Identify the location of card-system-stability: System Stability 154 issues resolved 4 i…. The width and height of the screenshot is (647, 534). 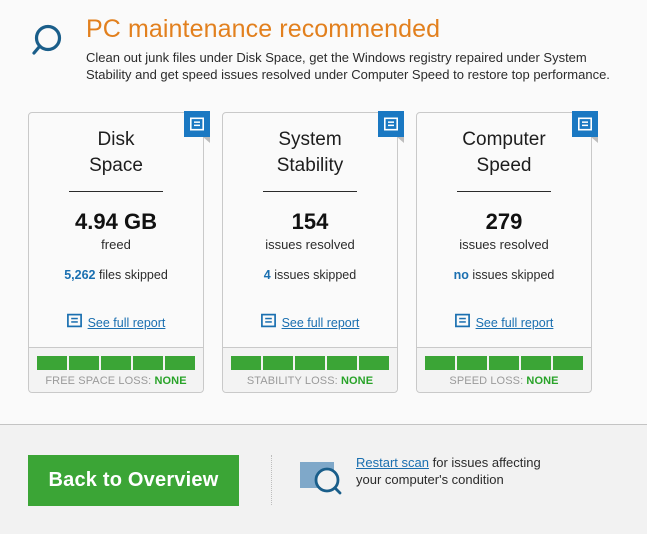
(313, 252).